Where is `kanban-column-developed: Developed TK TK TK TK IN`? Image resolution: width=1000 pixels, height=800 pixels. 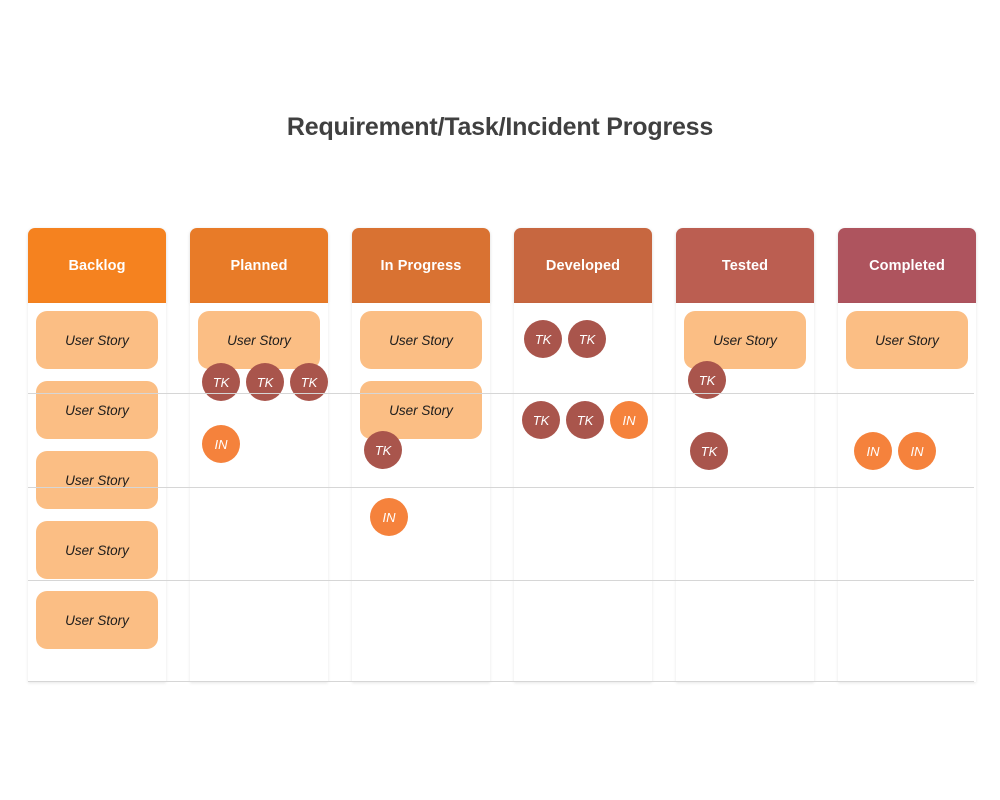
kanban-column-developed: Developed TK TK TK TK IN is located at coordinates (583, 455).